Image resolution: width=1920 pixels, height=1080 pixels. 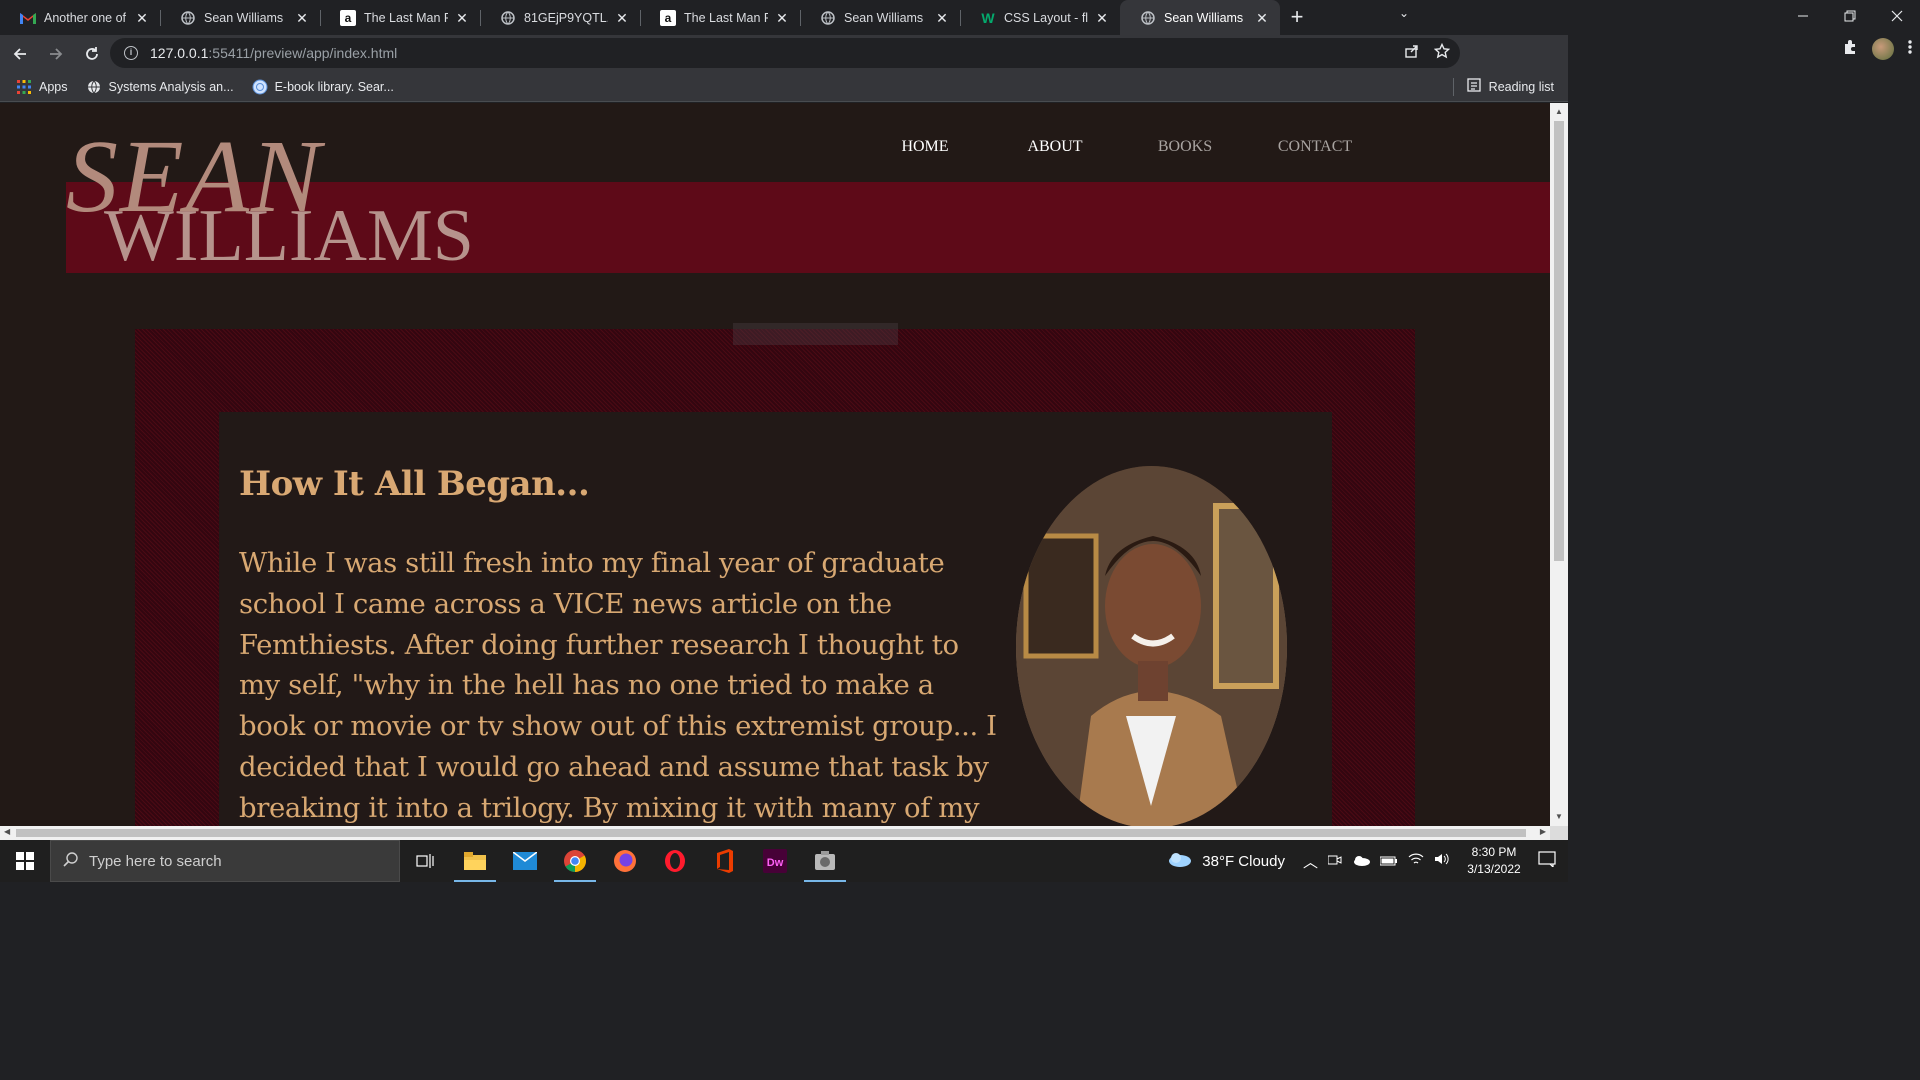 I want to click on address-bar: i 127.0.0.1:55411/preview/app/index.html, so click(x=785, y=53).